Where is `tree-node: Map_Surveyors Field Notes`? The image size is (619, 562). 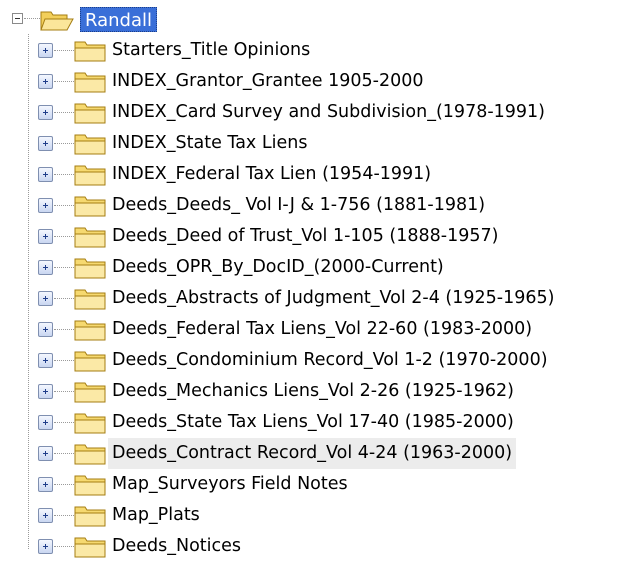
tree-node: Map_Surveyors Field Notes is located at coordinates (309, 484).